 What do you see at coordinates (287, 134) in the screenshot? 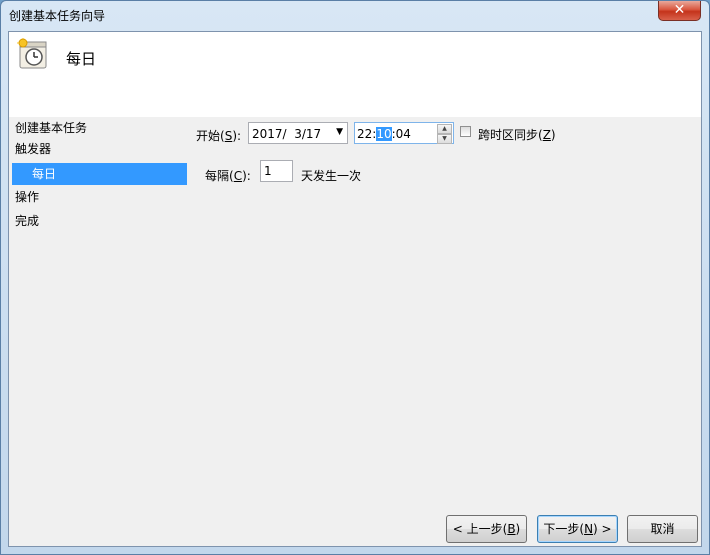
I see `start-date-value: 2017/ 3/17` at bounding box center [287, 134].